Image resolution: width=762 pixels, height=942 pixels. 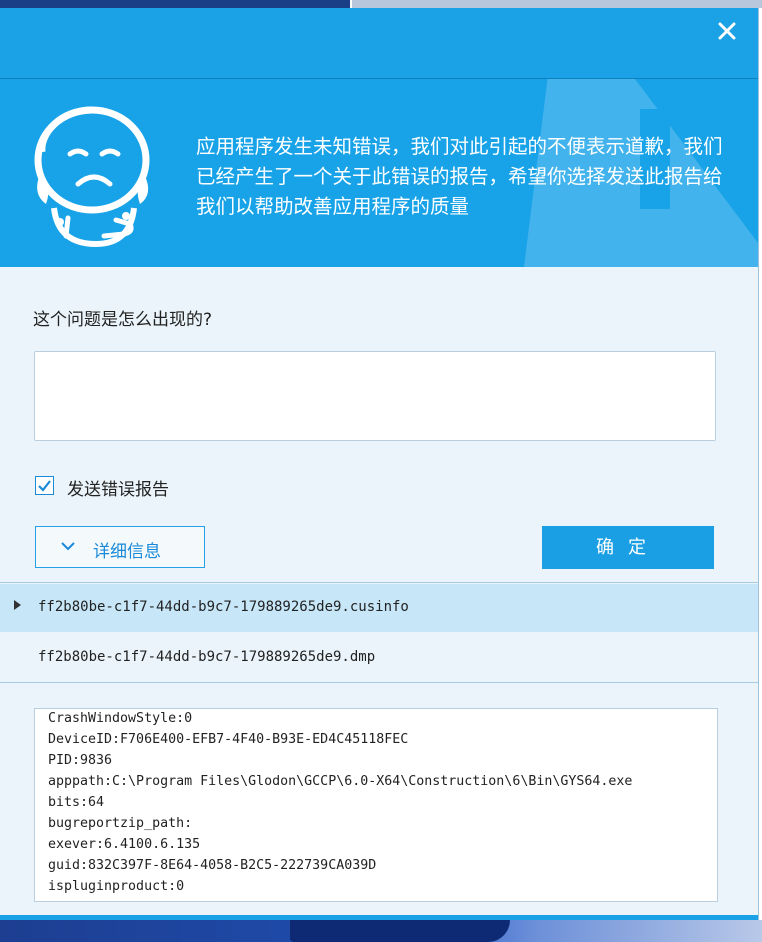 I want to click on info-line: PID:9836, so click(x=80, y=760).